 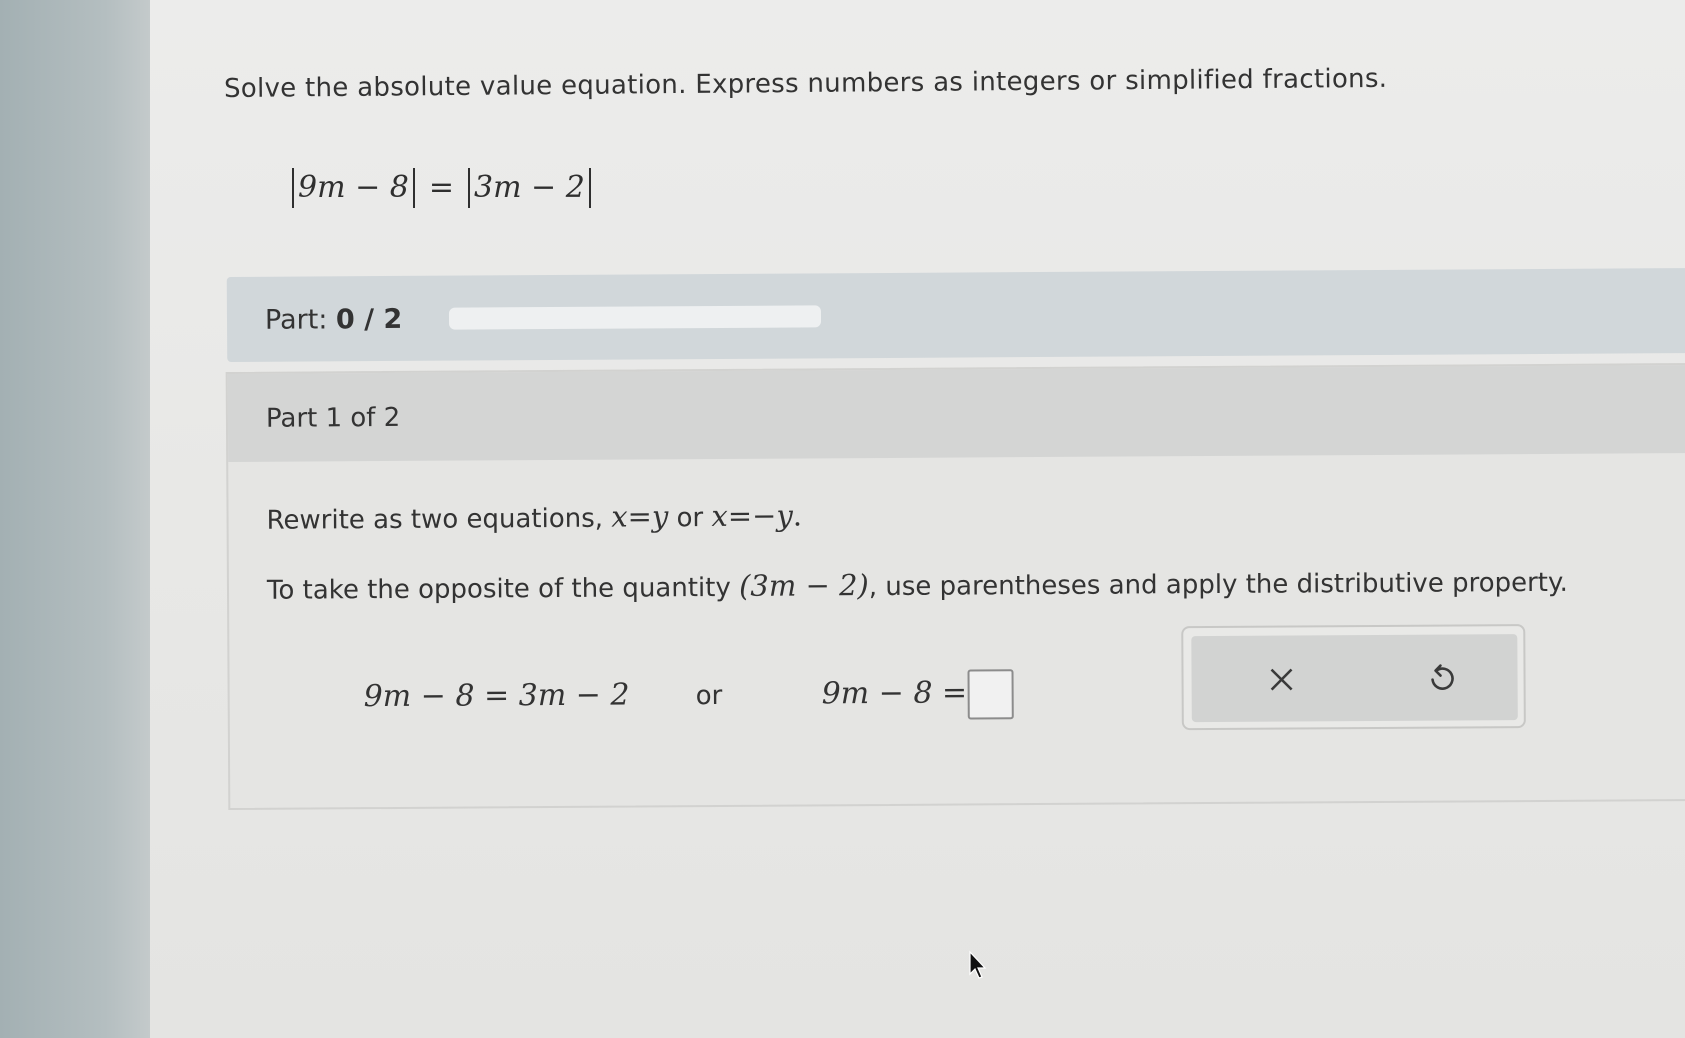 I want to click on progress-track, so click(x=635, y=317).